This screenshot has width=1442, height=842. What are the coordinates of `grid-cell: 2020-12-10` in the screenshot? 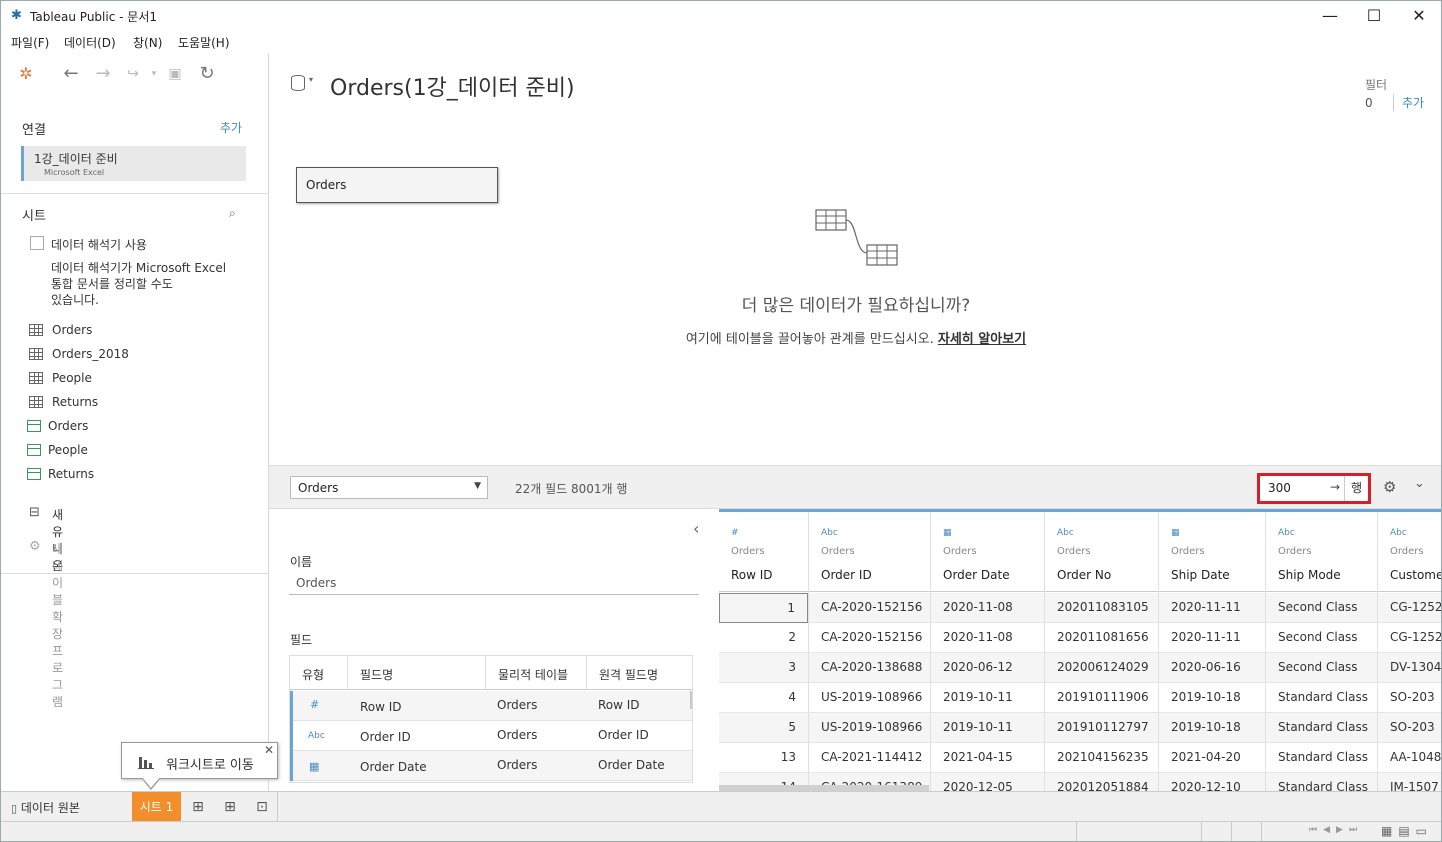 It's located at (1212, 782).